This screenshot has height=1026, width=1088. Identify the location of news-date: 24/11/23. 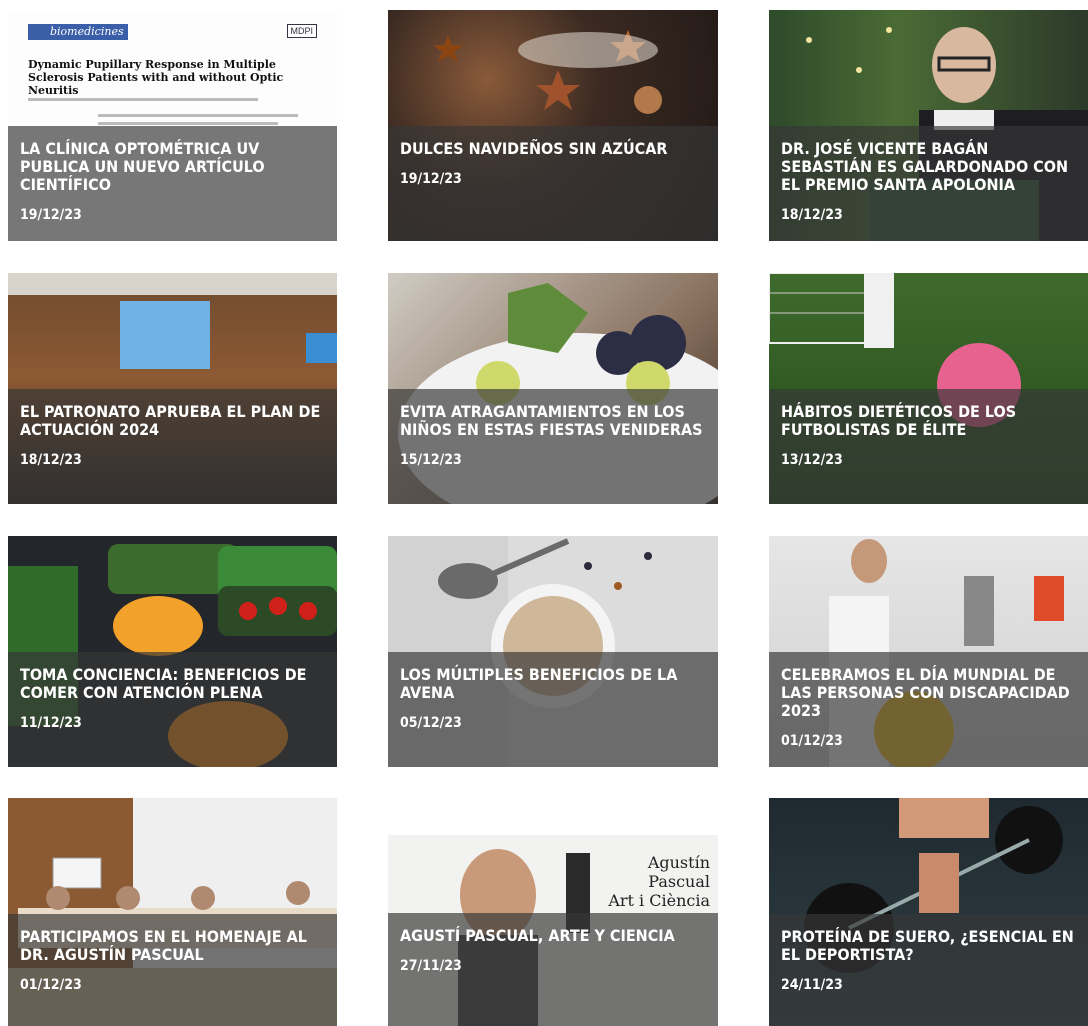
(812, 985).